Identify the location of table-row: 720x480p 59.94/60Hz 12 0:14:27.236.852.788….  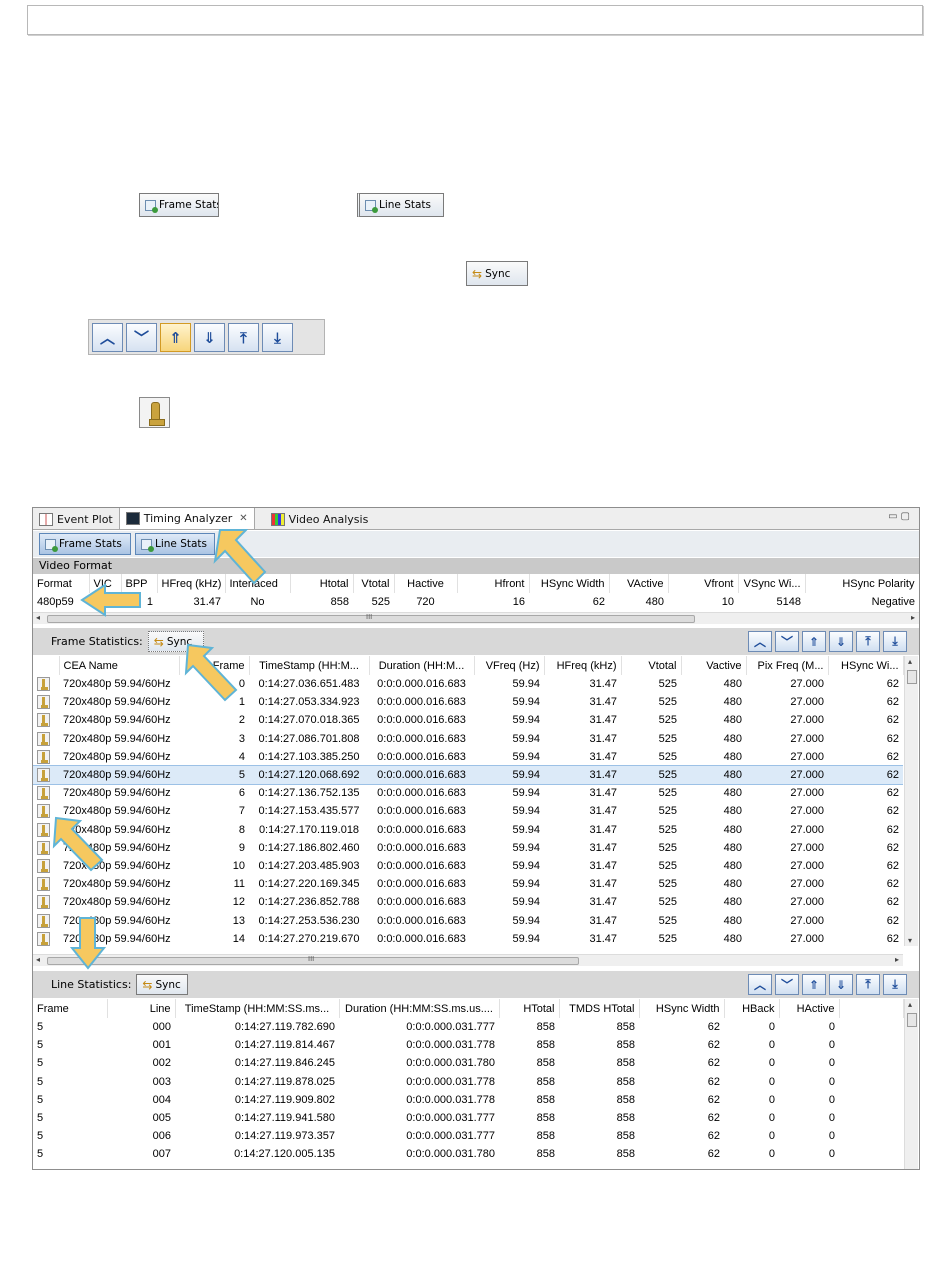
(468, 902).